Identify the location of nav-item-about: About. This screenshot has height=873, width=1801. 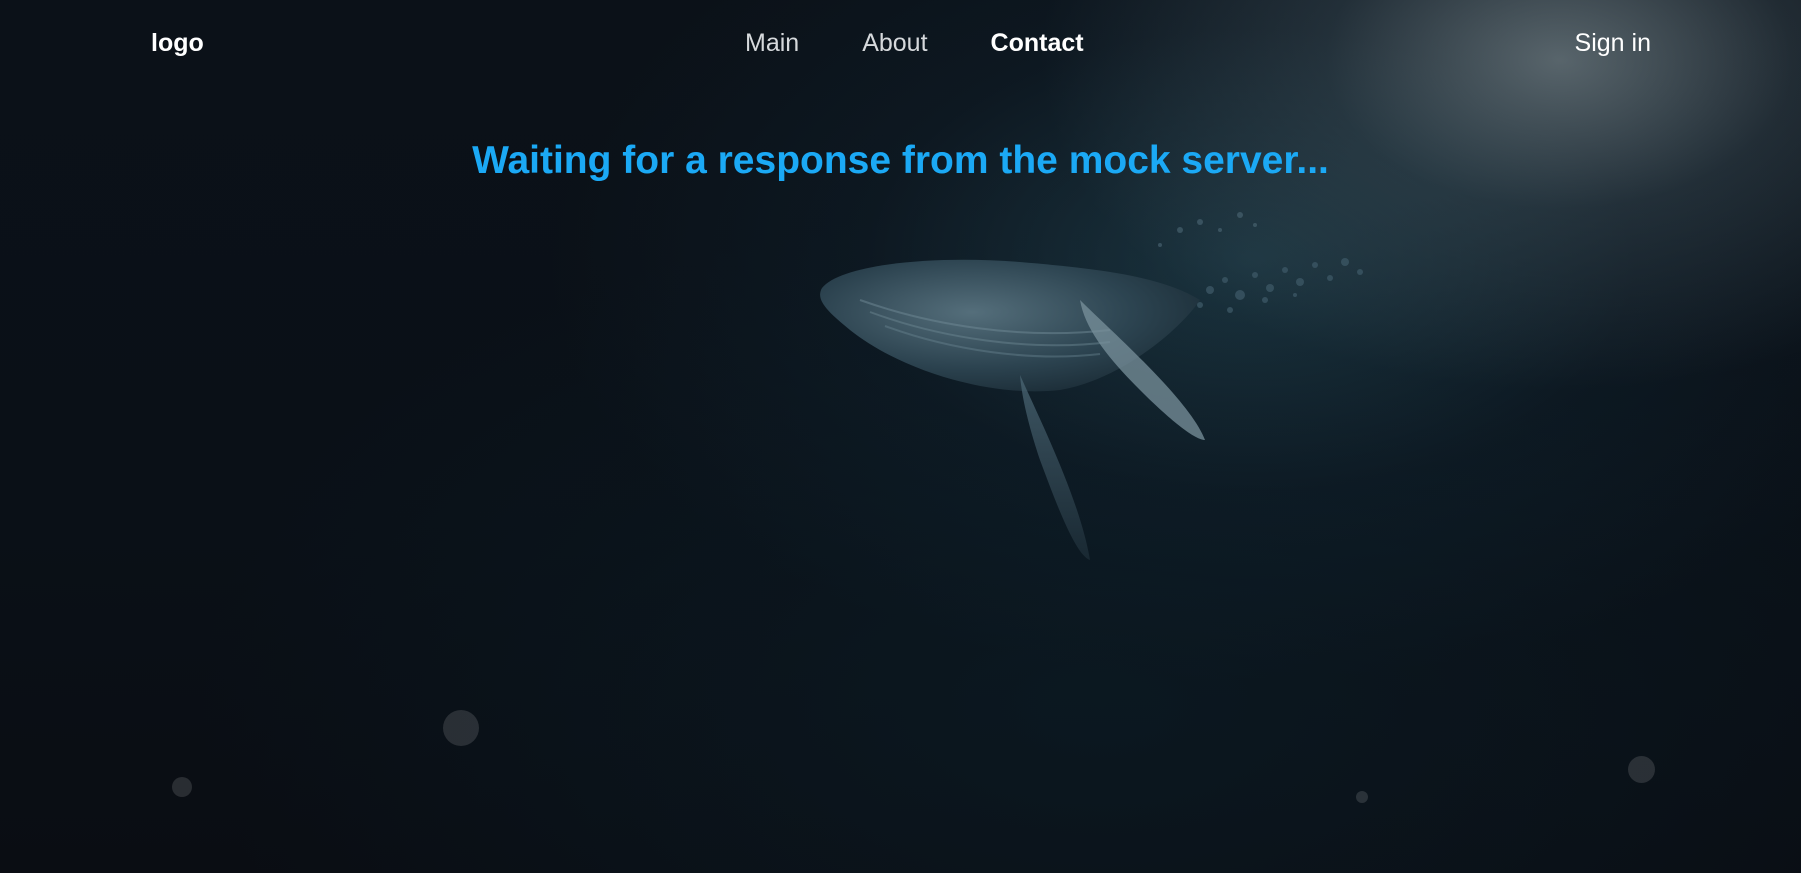
(894, 43).